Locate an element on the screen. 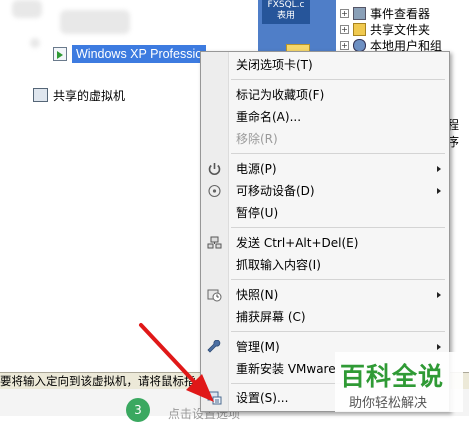 This screenshot has width=469, height=422. event-viewer-icon is located at coordinates (359, 13).